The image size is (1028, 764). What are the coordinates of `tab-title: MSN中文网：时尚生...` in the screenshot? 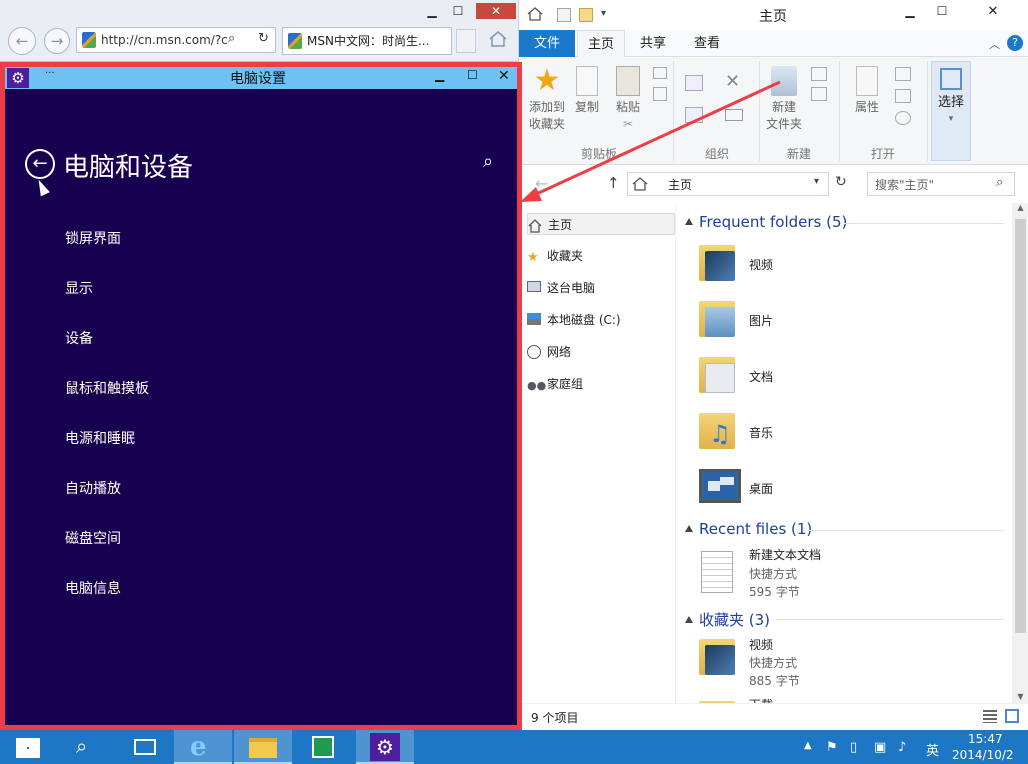 It's located at (368, 41).